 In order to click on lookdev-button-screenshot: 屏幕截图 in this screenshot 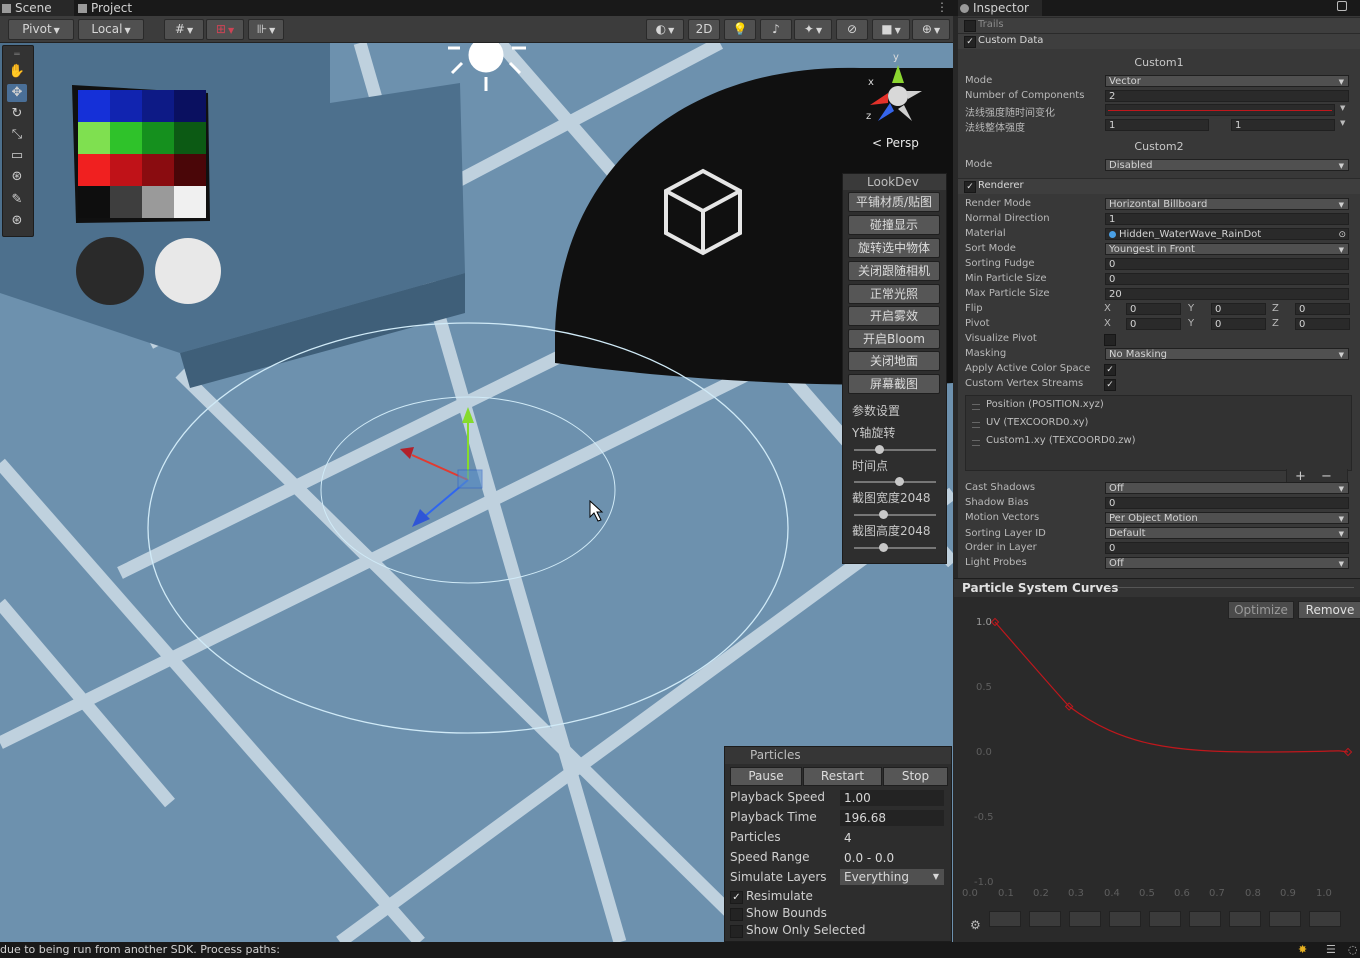, I will do `click(894, 384)`.